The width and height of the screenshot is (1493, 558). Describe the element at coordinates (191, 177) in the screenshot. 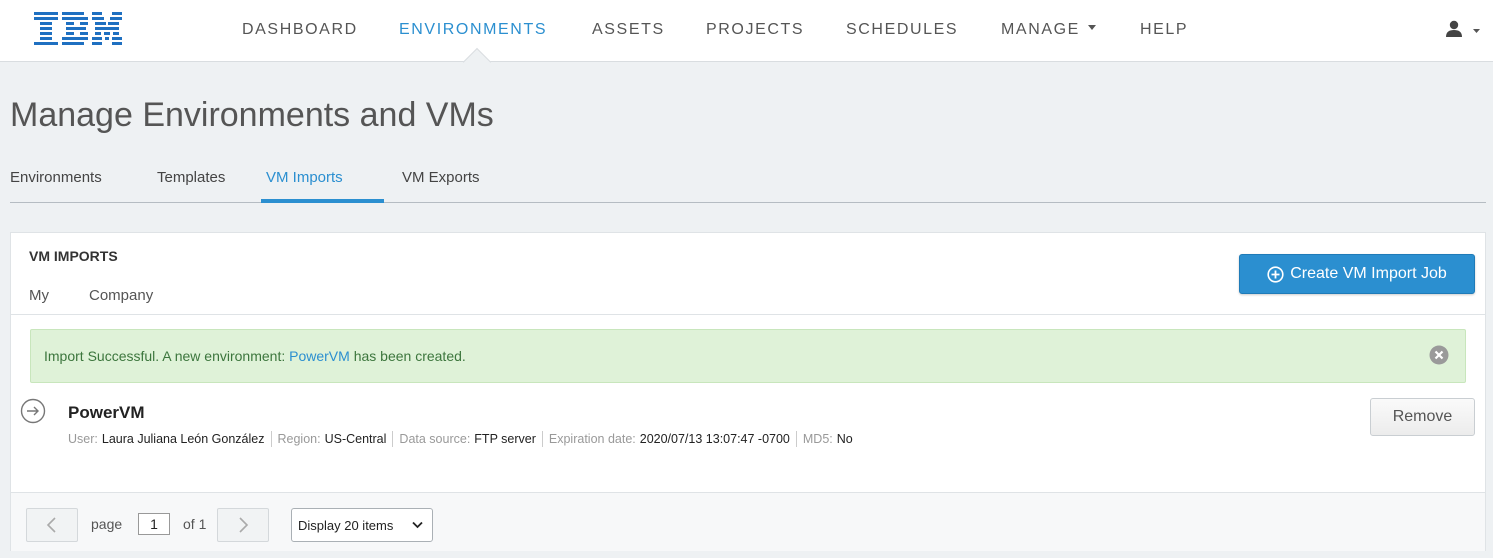

I see `tab-templates: Templates` at that location.